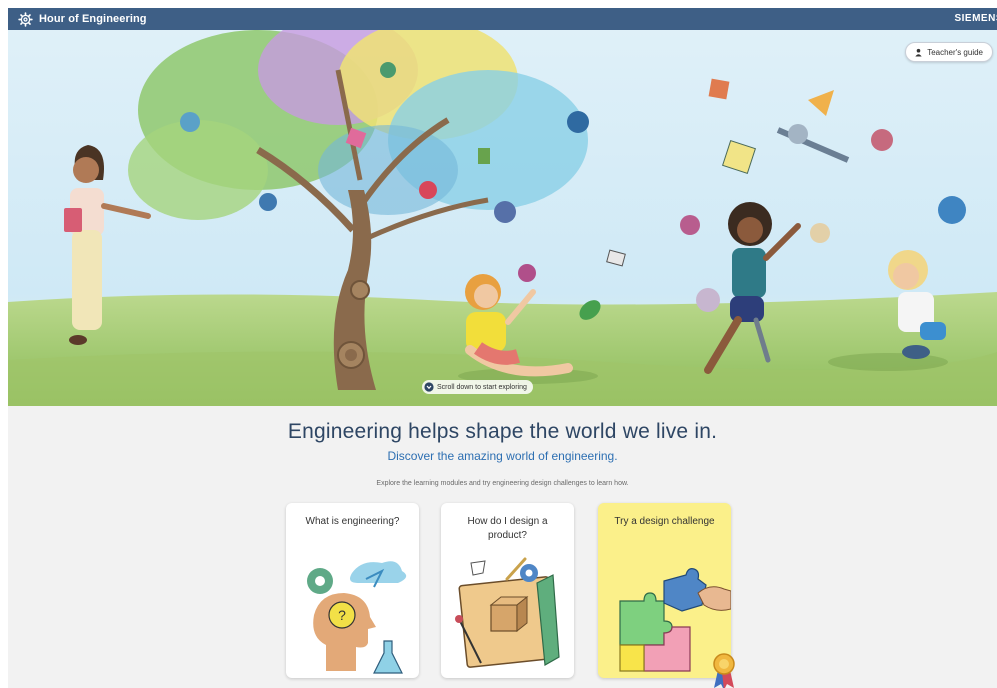 Image resolution: width=997 pixels, height=688 pixels. Describe the element at coordinates (918, 52) in the screenshot. I see `person-icon` at that location.